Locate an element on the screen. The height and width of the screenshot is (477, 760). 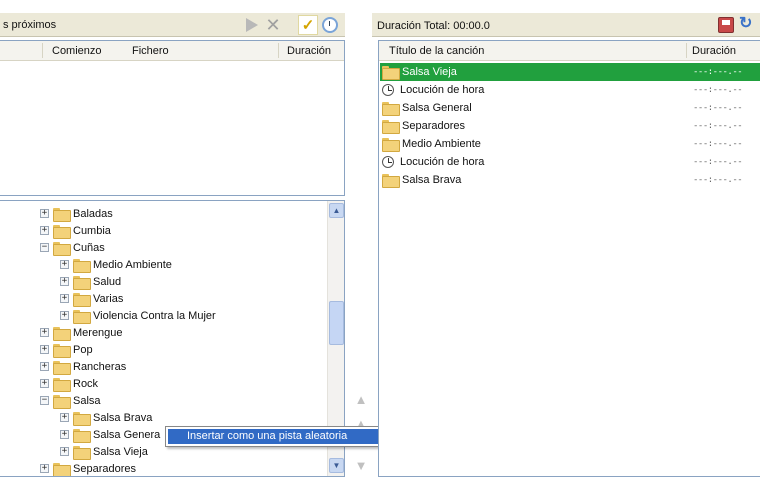
tree-item: + Baladas is located at coordinates (76, 213).